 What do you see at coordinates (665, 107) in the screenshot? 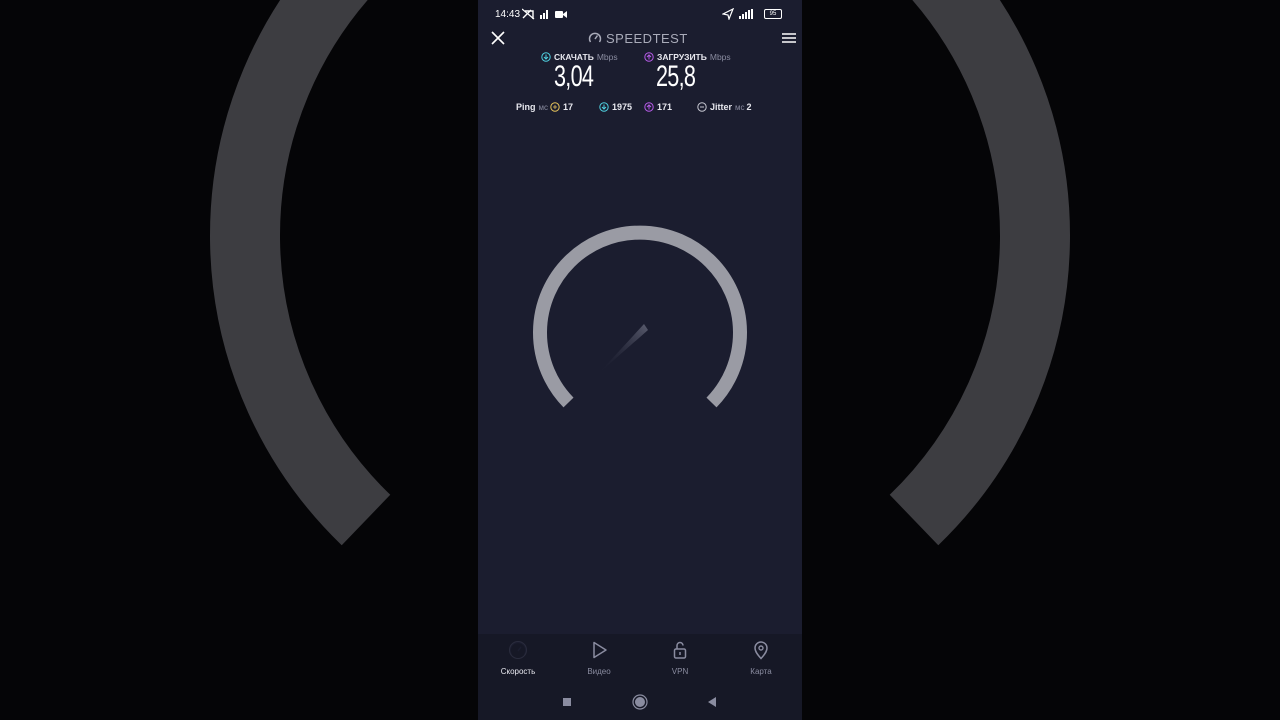
I see `ping-upload-value: 171` at bounding box center [665, 107].